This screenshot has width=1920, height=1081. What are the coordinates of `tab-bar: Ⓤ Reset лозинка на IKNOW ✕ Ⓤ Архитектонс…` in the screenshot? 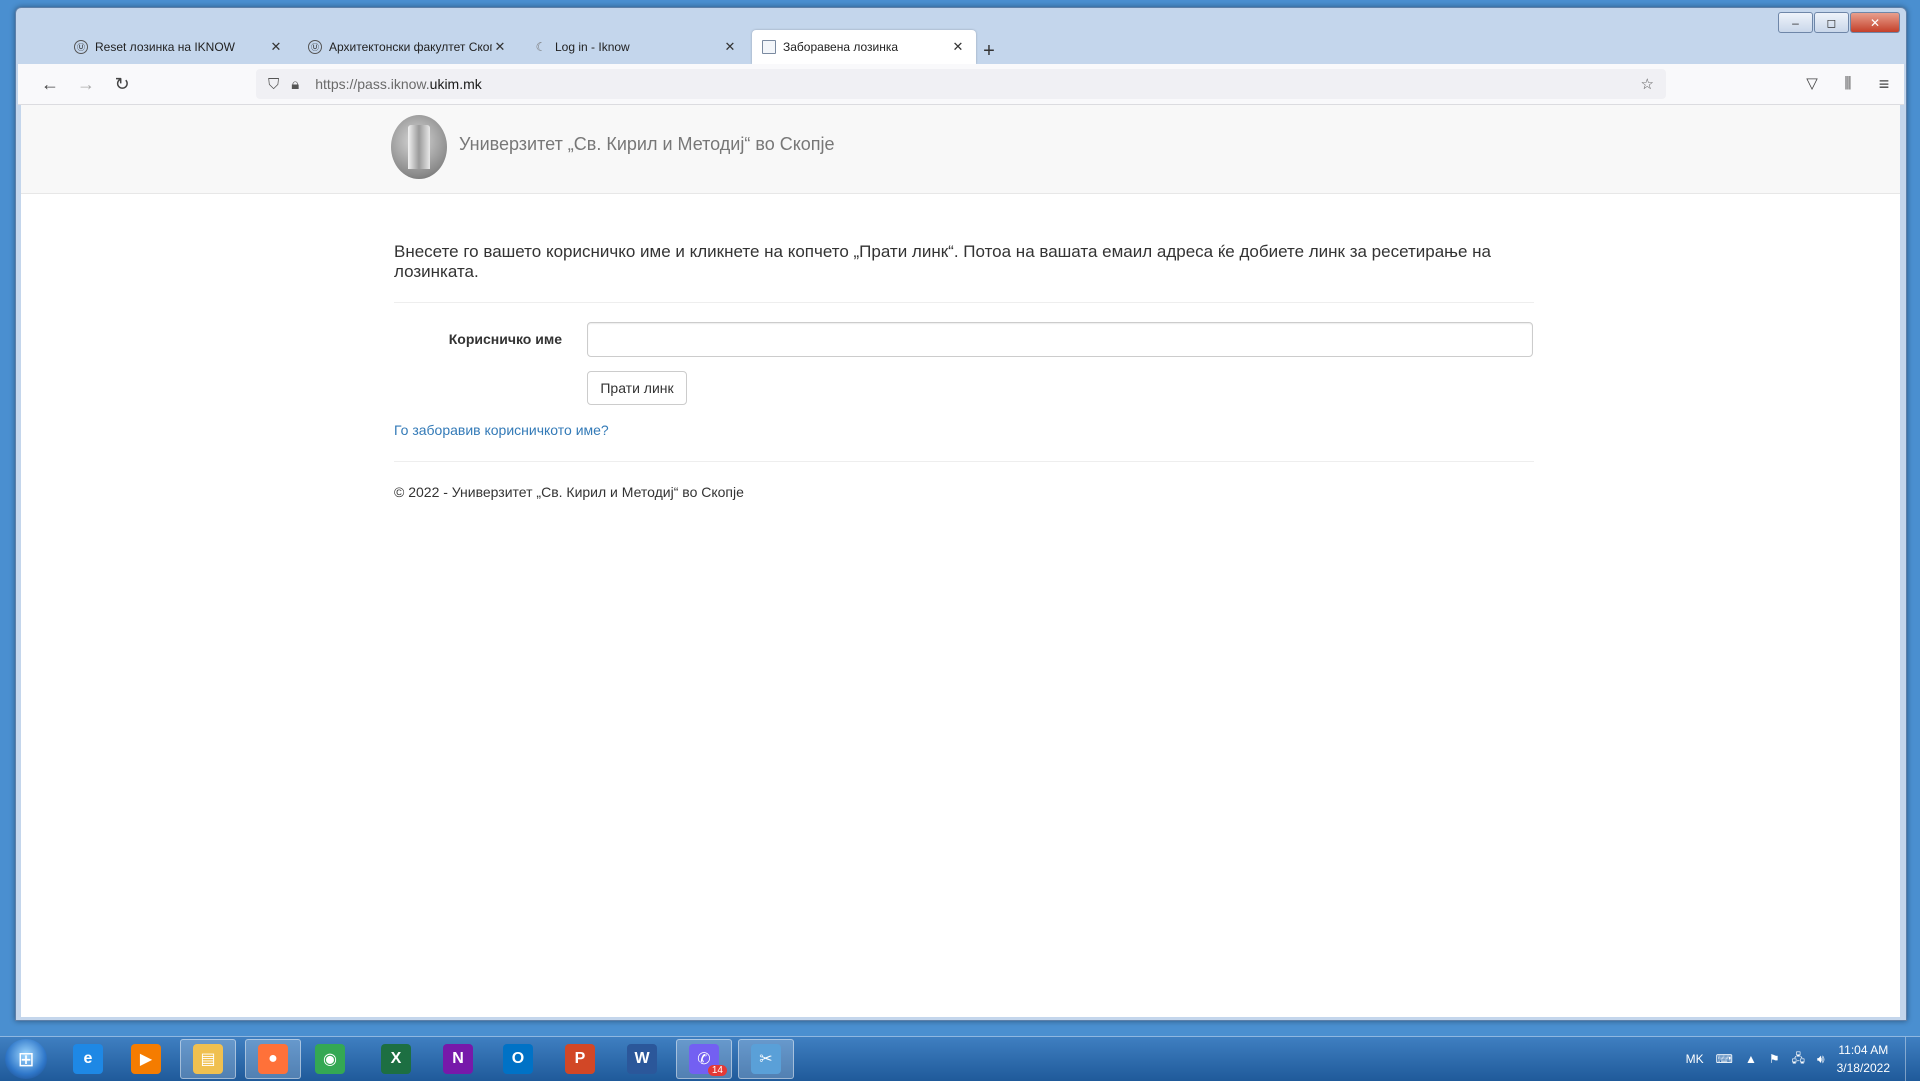 It's located at (961, 45).